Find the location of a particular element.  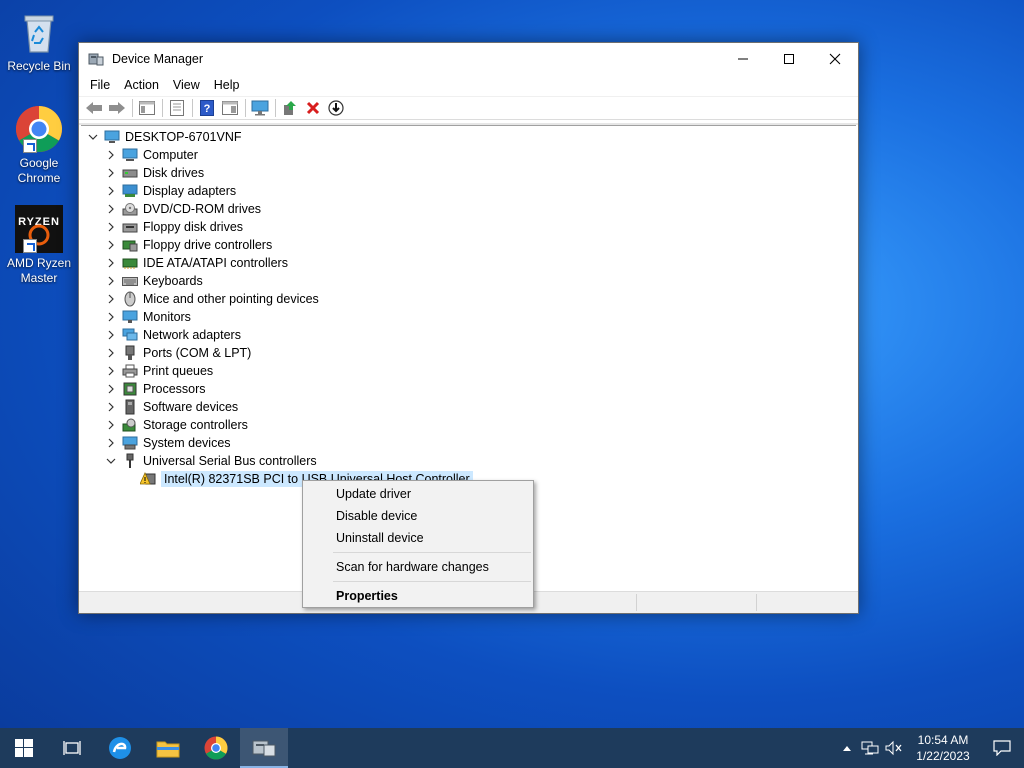

monitor-toolbar-button is located at coordinates (260, 108).